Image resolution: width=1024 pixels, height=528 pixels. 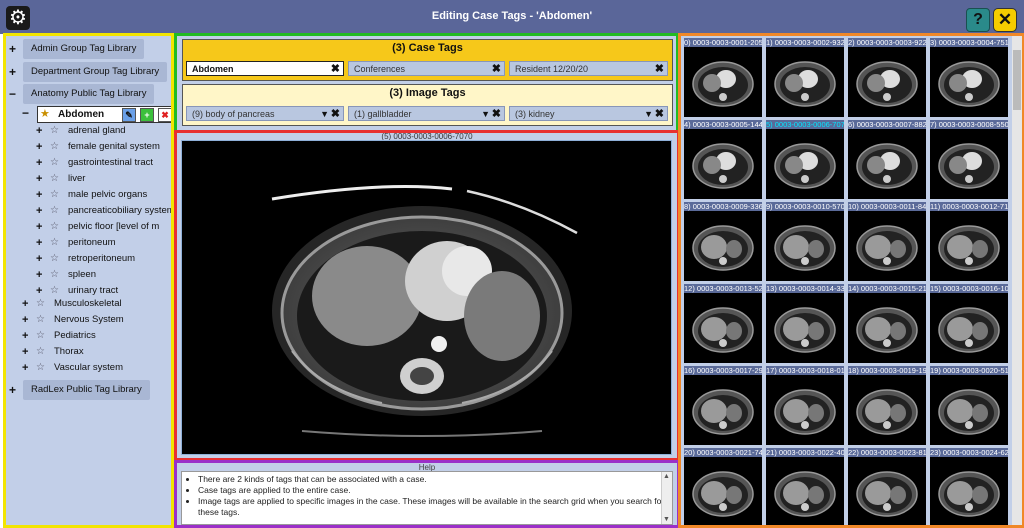 What do you see at coordinates (89, 94) in the screenshot?
I see `library-button: Anatomy Public Tag Library` at bounding box center [89, 94].